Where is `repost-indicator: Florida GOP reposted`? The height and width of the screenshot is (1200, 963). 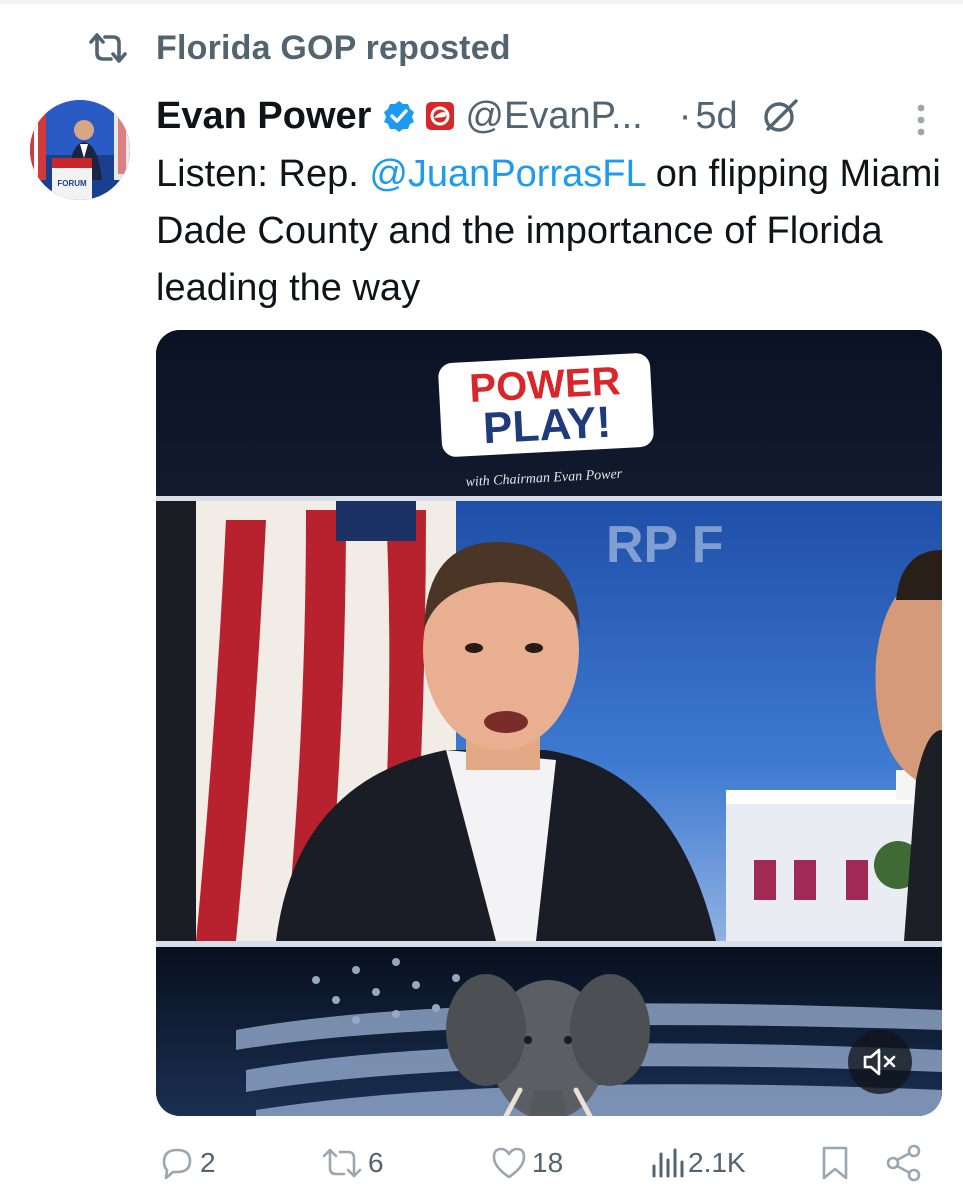 repost-indicator: Florida GOP reposted is located at coordinates (299, 48).